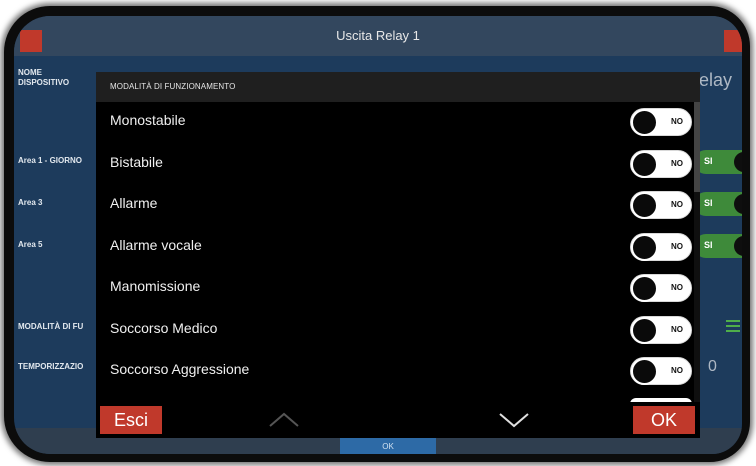 Image resolution: width=756 pixels, height=466 pixels. What do you see at coordinates (398, 420) in the screenshot?
I see `dialog-footer: Esci OK` at bounding box center [398, 420].